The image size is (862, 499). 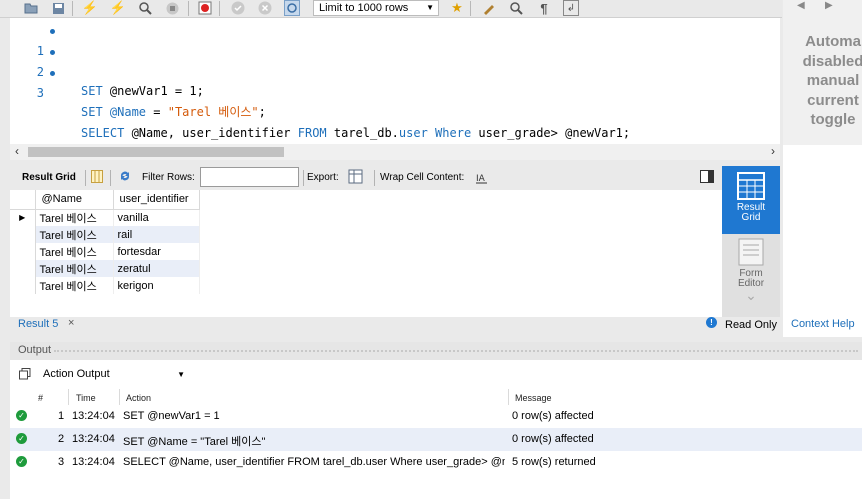 What do you see at coordinates (156, 251) in the screenshot?
I see `table-cell: fortesdar` at bounding box center [156, 251].